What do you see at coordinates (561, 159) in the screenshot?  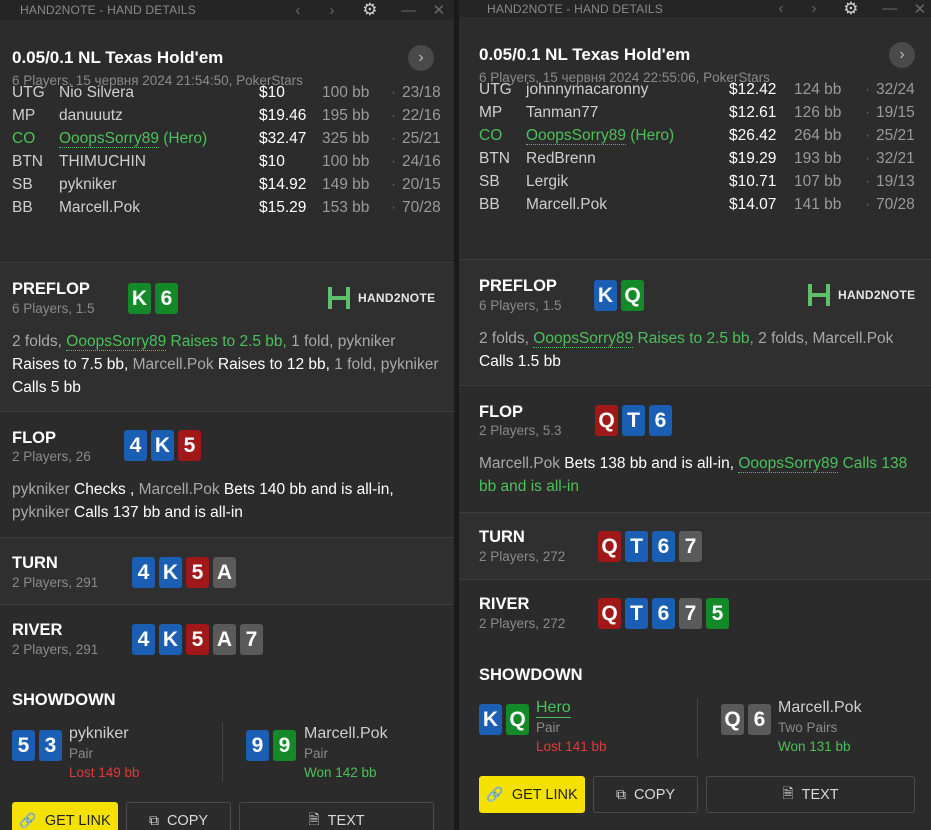 I see `player-name: RedBrenn` at bounding box center [561, 159].